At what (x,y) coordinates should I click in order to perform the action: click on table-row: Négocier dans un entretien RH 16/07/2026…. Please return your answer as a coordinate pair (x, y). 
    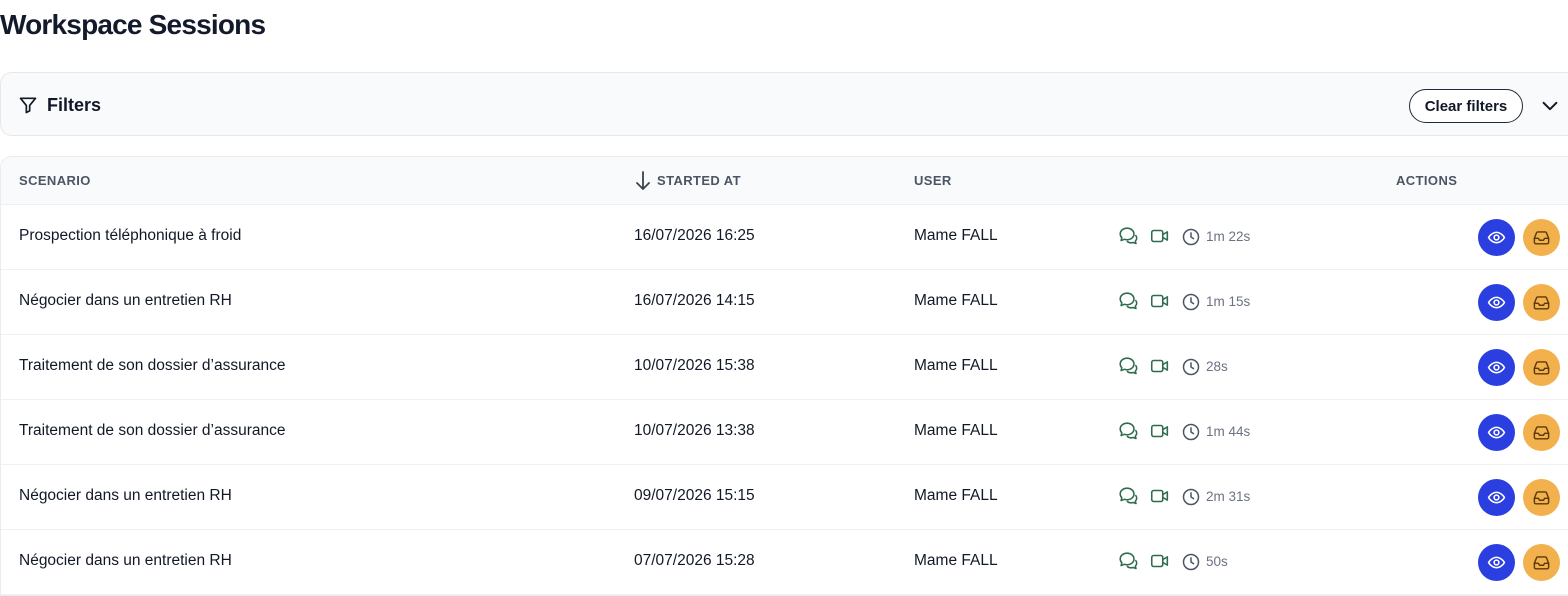
    Looking at the image, I should click on (784, 302).